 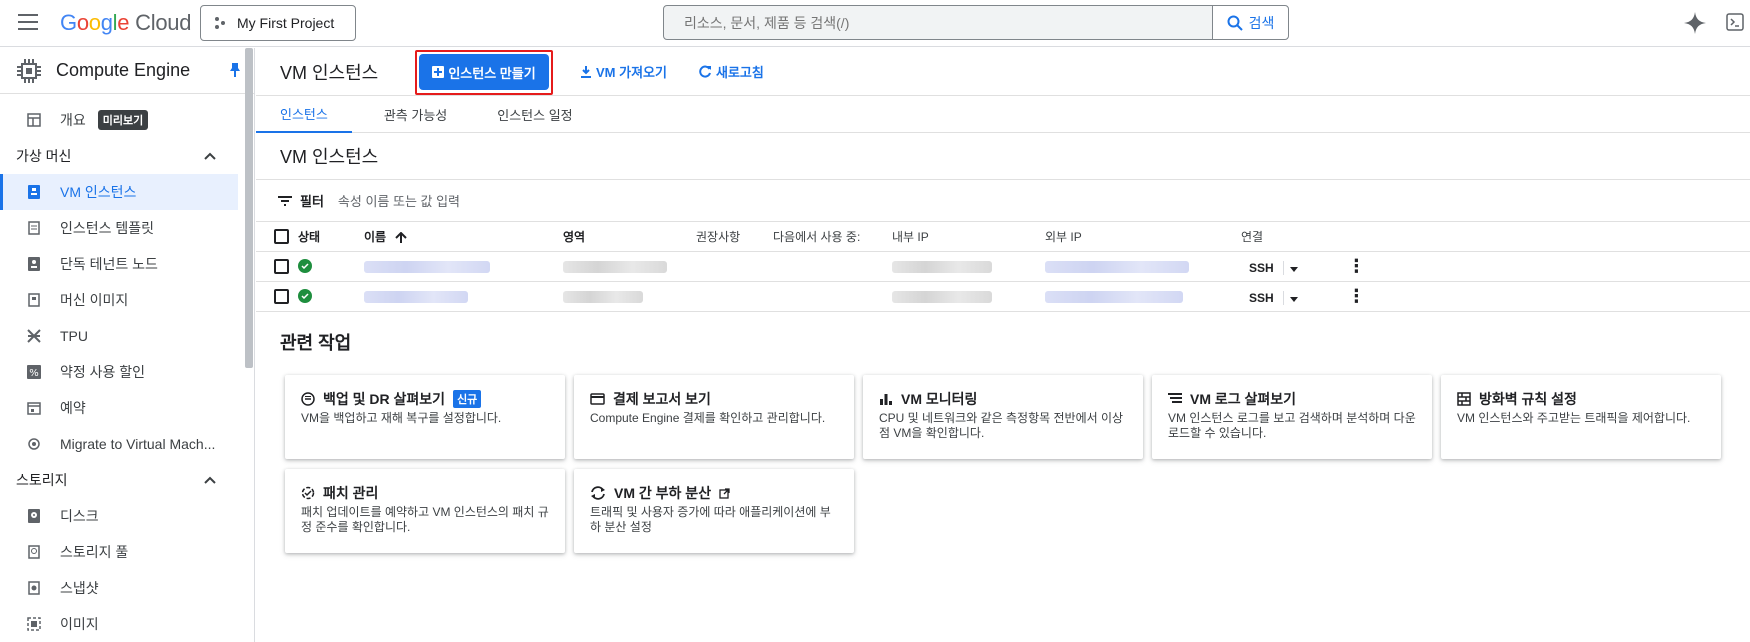 I want to click on project-selector: My First Project, so click(x=278, y=23).